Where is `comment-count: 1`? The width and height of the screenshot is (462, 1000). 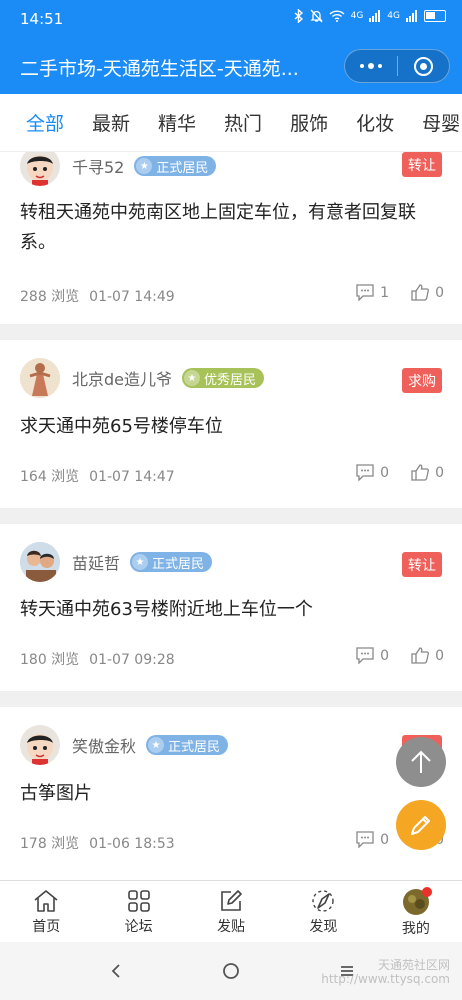
comment-count: 1 is located at coordinates (385, 292).